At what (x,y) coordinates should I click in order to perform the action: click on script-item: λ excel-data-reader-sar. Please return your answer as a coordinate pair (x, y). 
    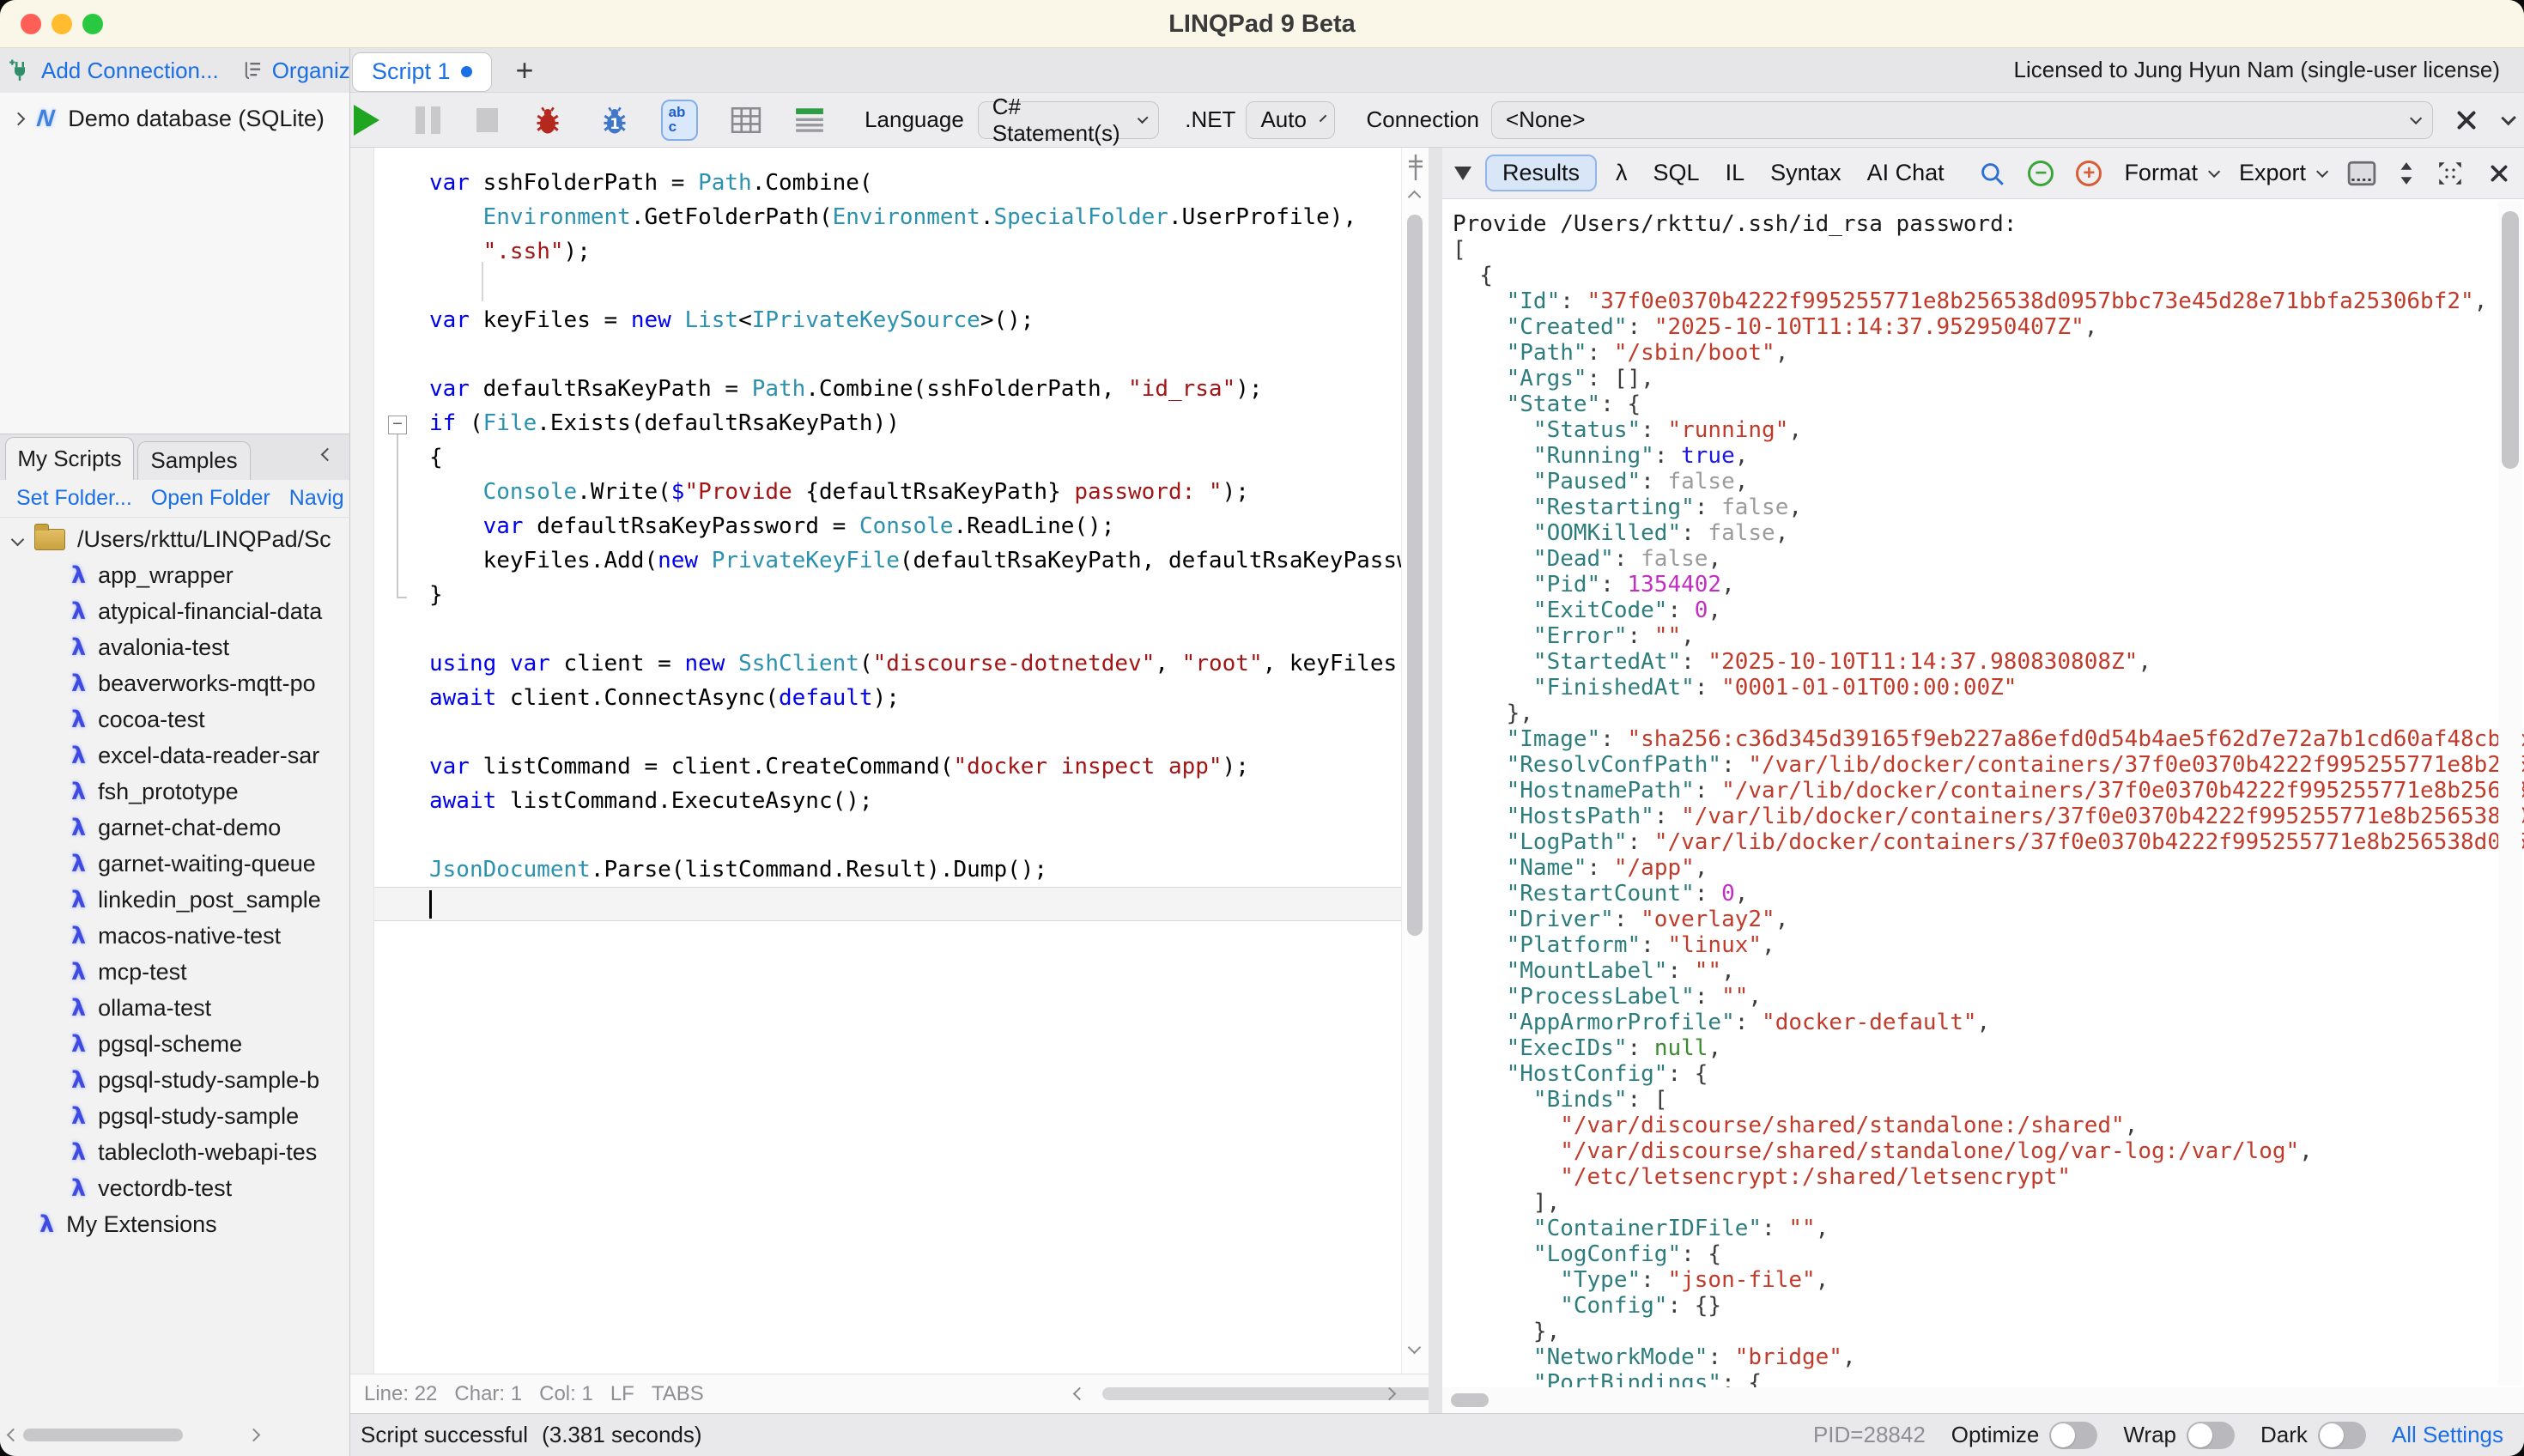
    Looking at the image, I should click on (175, 756).